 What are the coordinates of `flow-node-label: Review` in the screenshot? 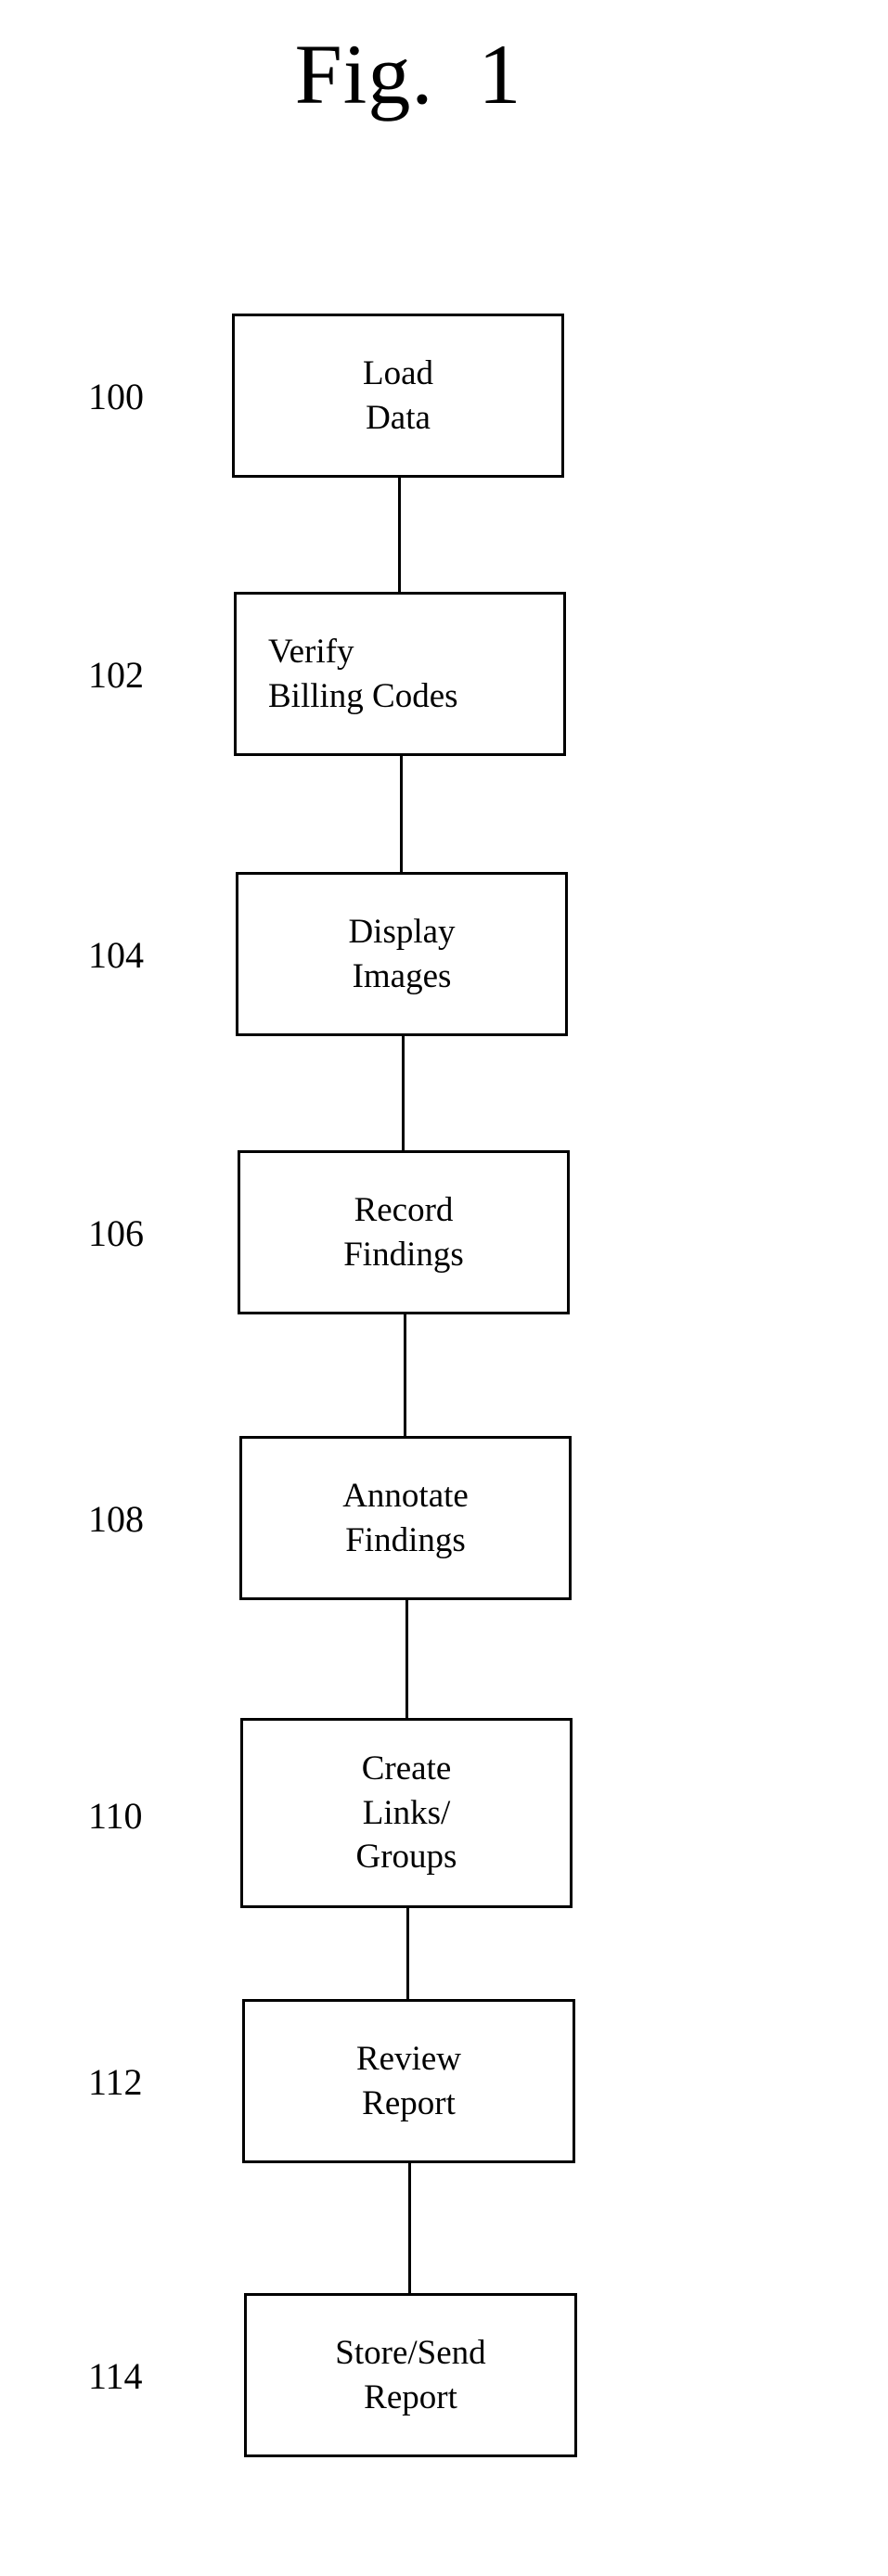 It's located at (408, 2059).